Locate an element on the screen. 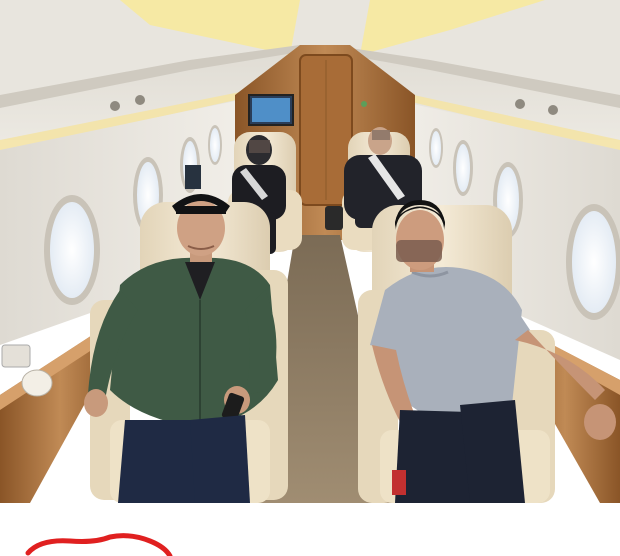  face-blur is located at coordinates (419, 251).